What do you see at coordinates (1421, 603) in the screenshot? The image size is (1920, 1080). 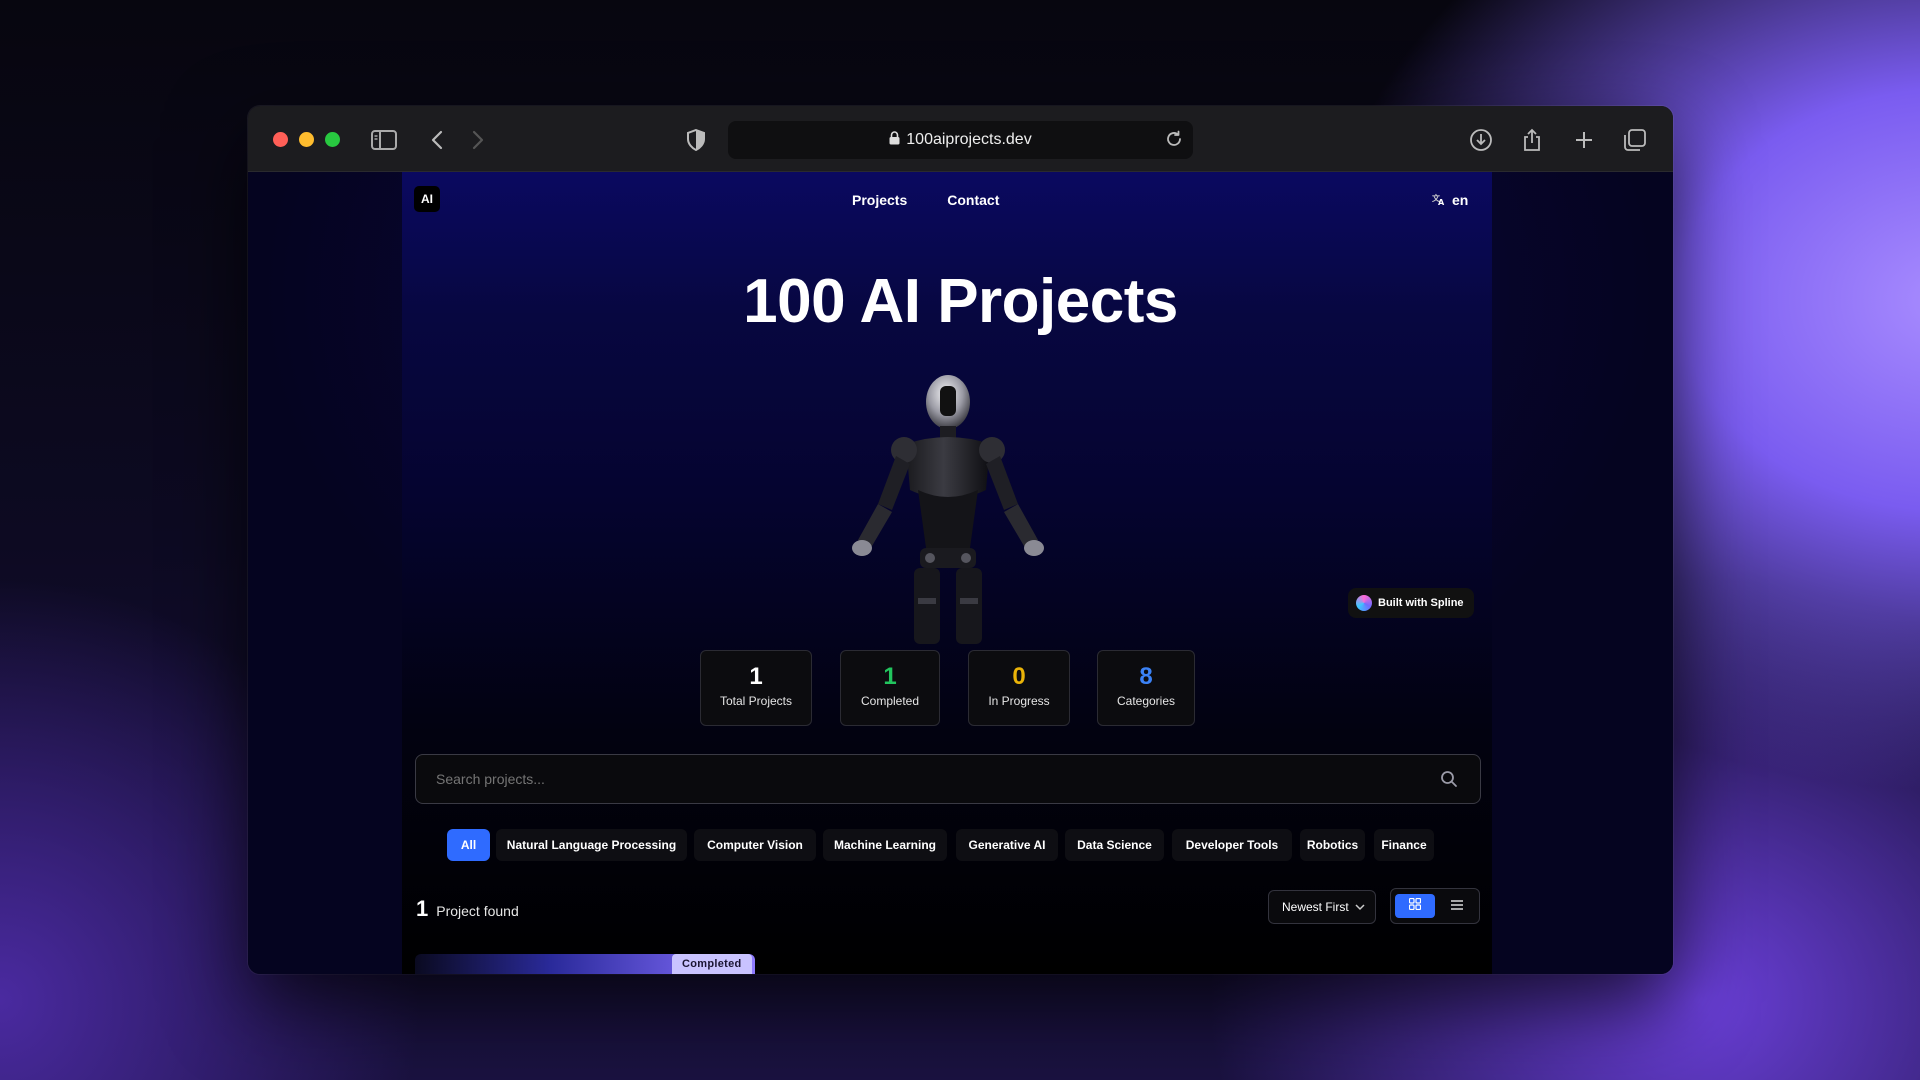 I see `spline-badge-label: Built with Spline` at bounding box center [1421, 603].